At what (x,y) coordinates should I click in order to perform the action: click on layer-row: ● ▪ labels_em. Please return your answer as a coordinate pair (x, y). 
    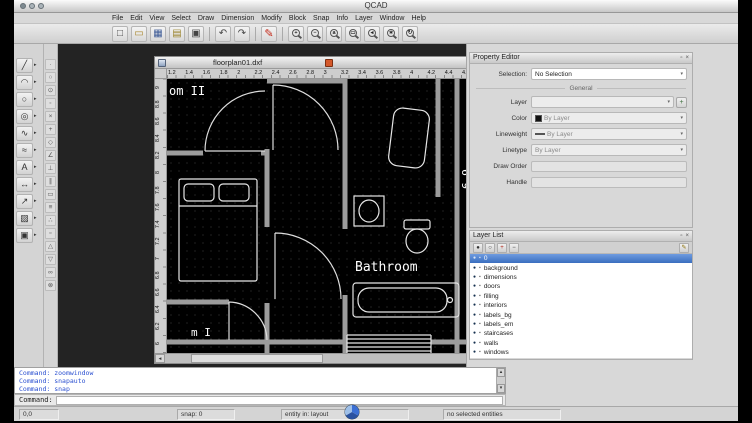
    Looking at the image, I should click on (581, 324).